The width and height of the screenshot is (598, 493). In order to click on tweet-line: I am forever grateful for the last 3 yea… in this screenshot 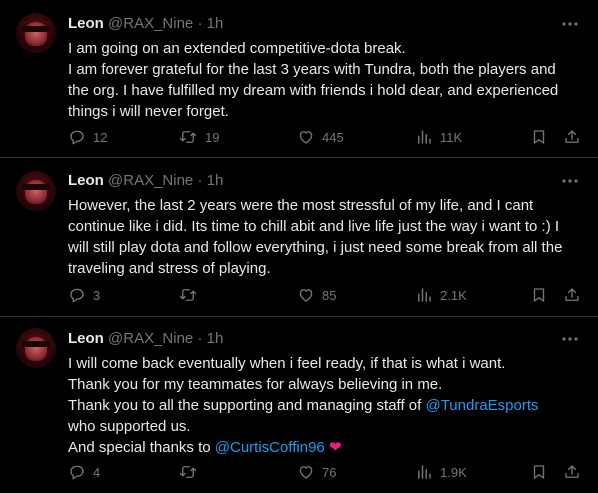, I will do `click(312, 69)`.